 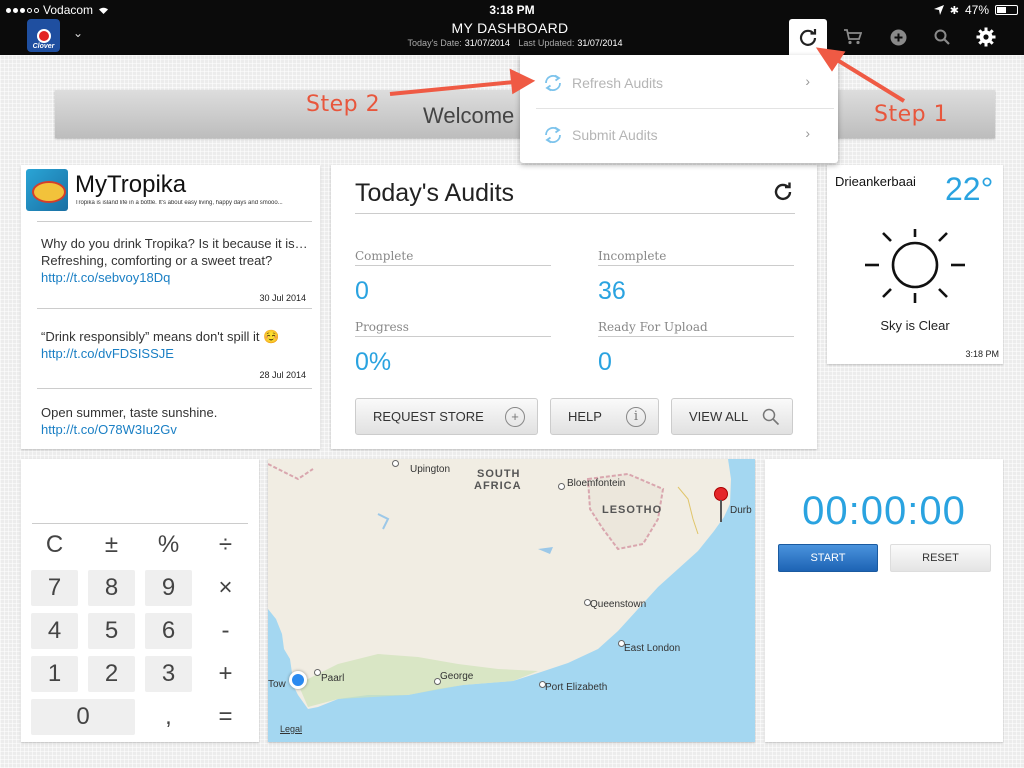 What do you see at coordinates (954, 10) in the screenshot?
I see `bluetooth-icon: ✱` at bounding box center [954, 10].